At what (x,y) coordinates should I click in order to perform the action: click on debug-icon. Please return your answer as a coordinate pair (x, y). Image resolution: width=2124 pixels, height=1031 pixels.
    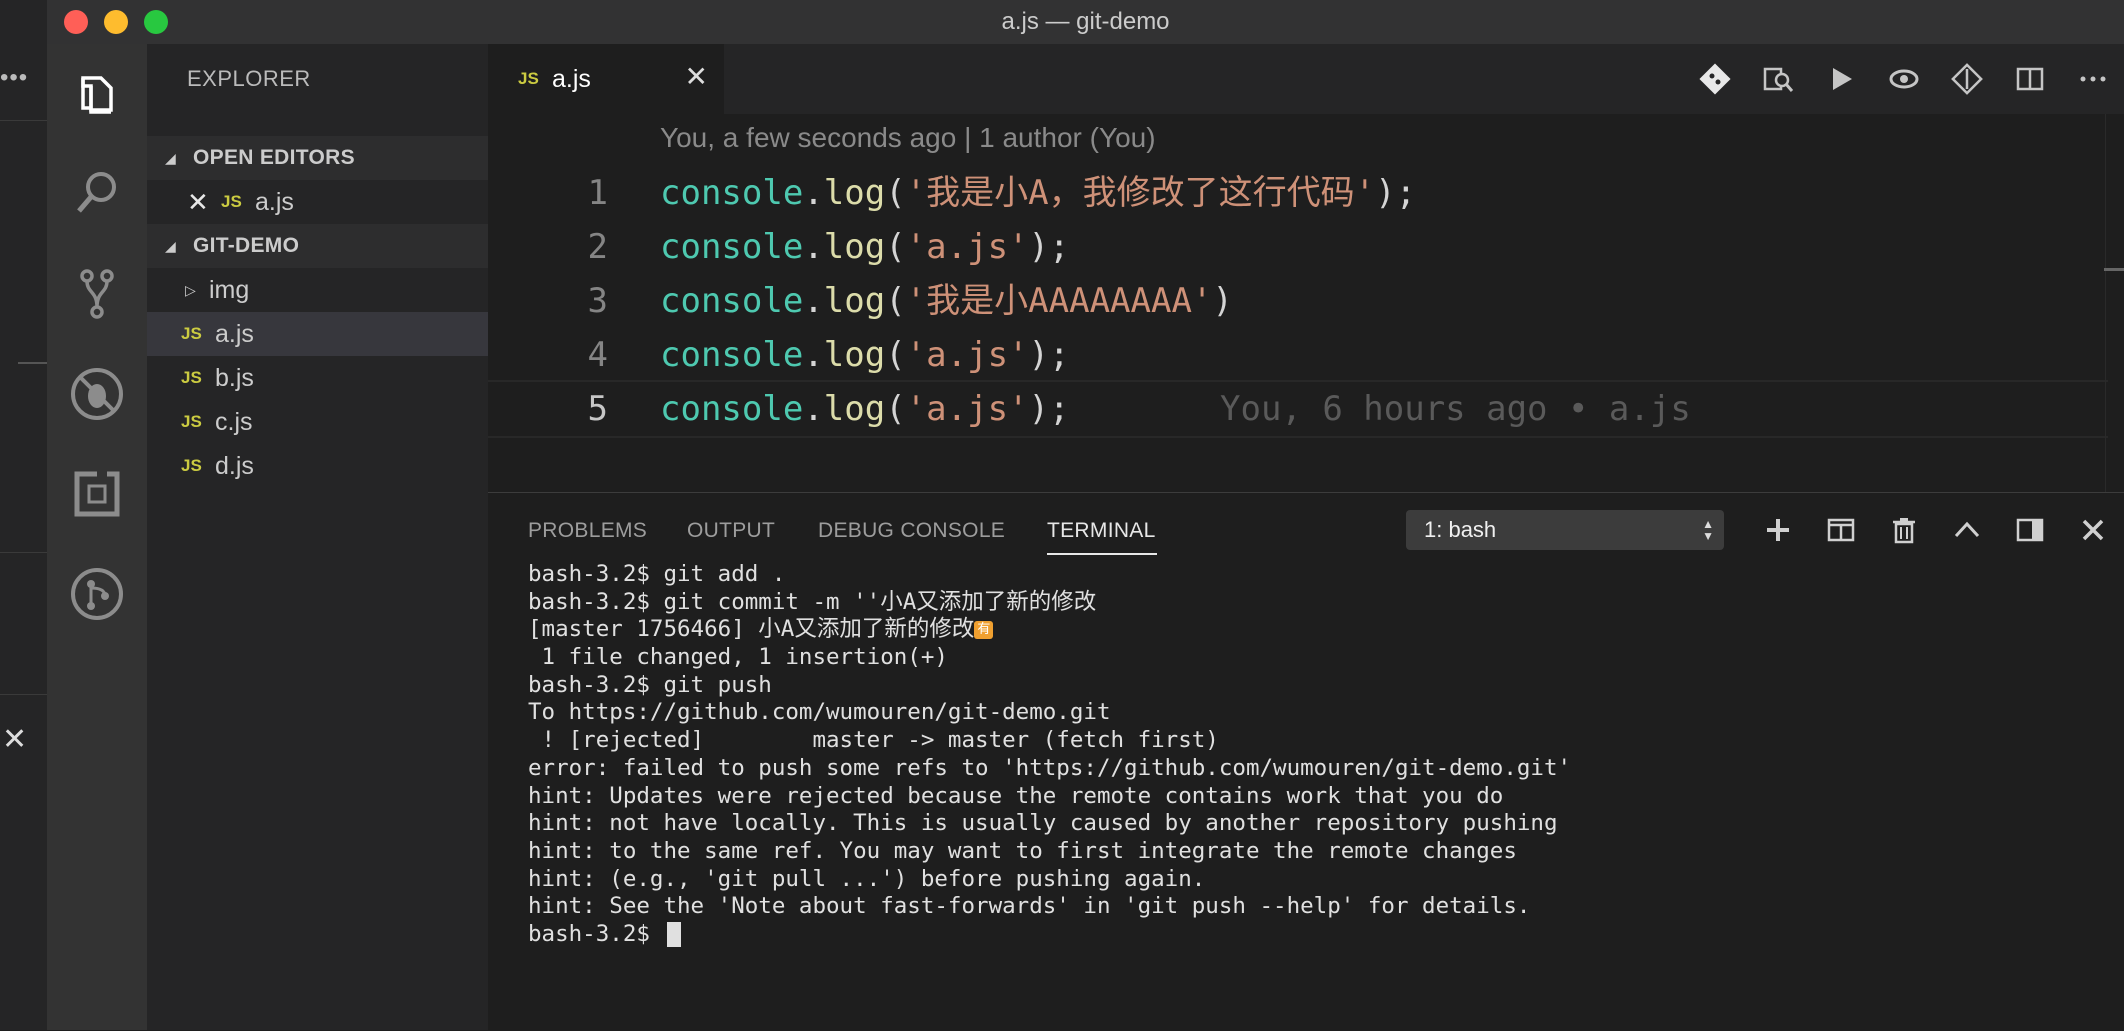
    Looking at the image, I should click on (97, 394).